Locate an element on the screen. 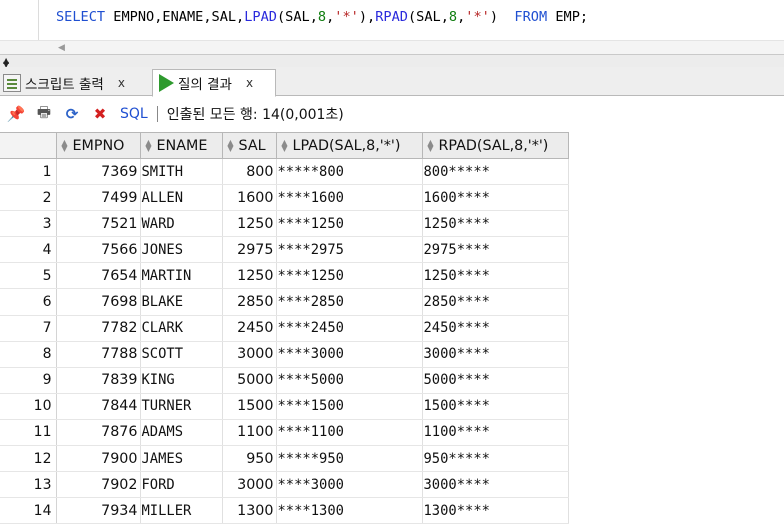 The width and height of the screenshot is (784, 526). table-row: 4 7566 JONES 2975 ****2975 2975**** is located at coordinates (284, 250).